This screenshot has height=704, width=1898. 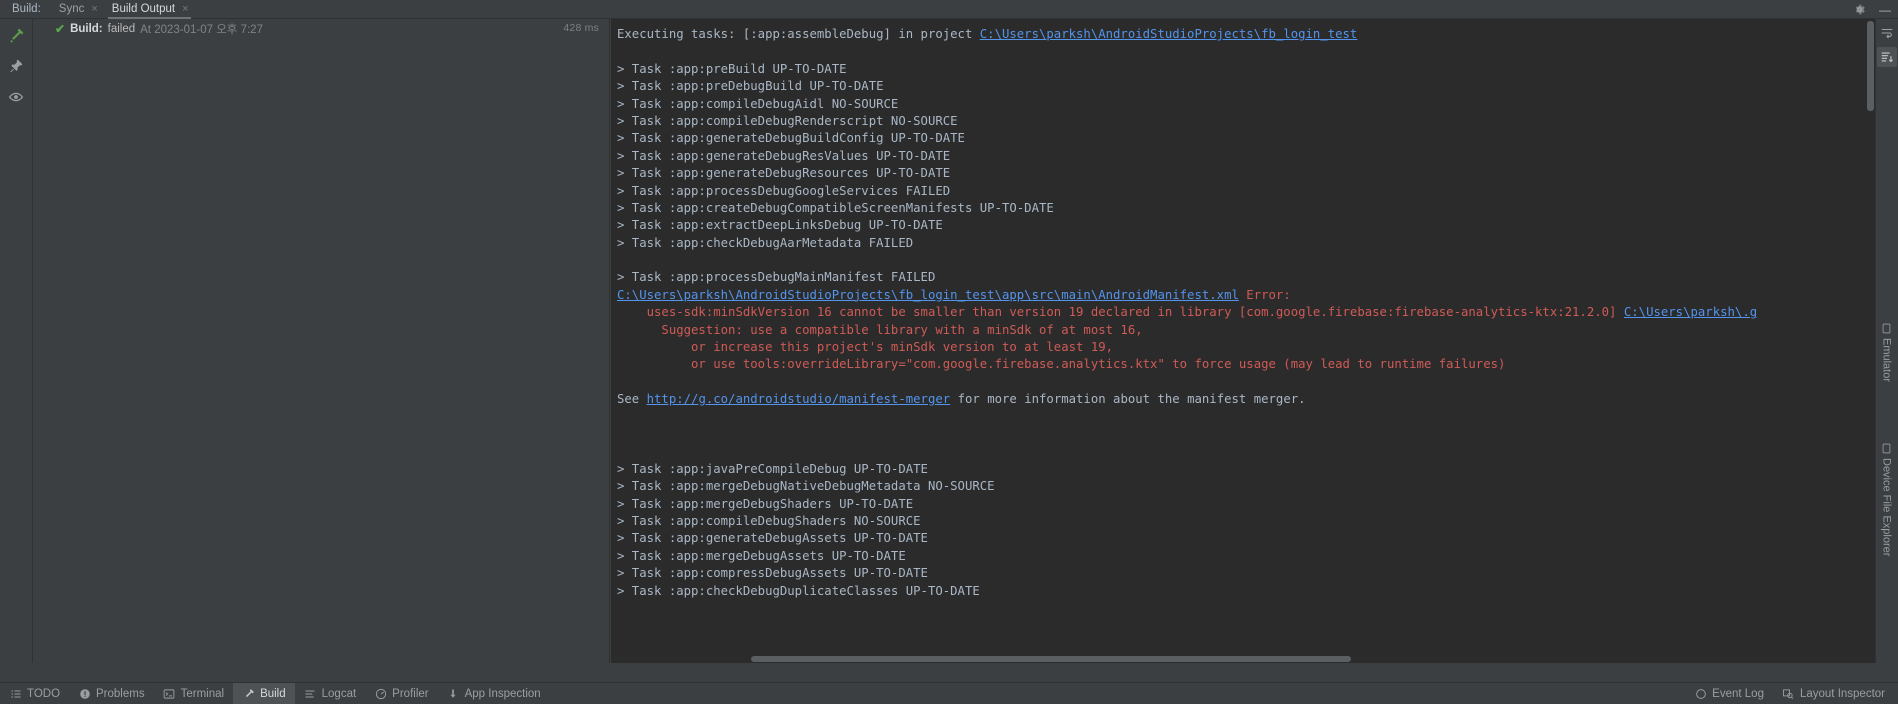 I want to click on console-line: > Task :app:checkDebugAarMetadata FAILED, so click(x=1187, y=243).